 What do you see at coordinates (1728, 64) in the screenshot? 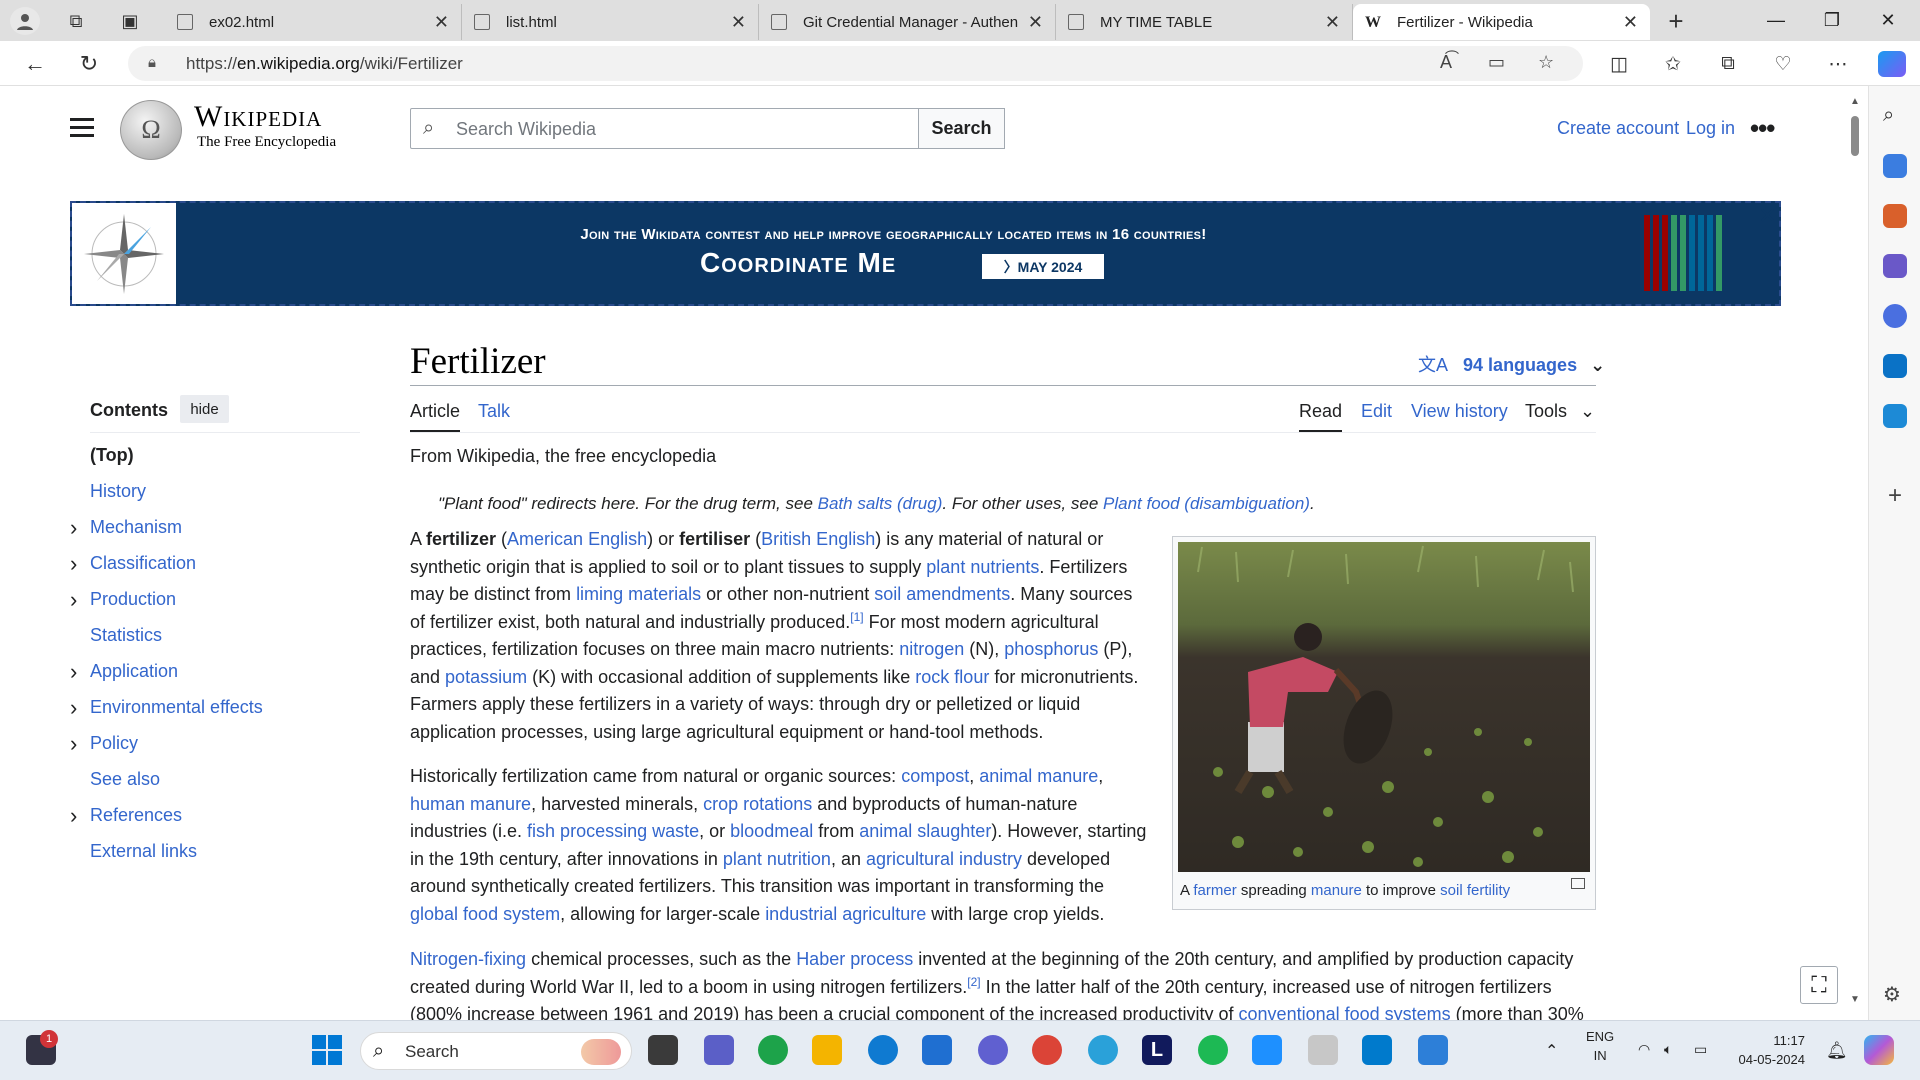
I see `collections-icon: ⧉` at bounding box center [1728, 64].